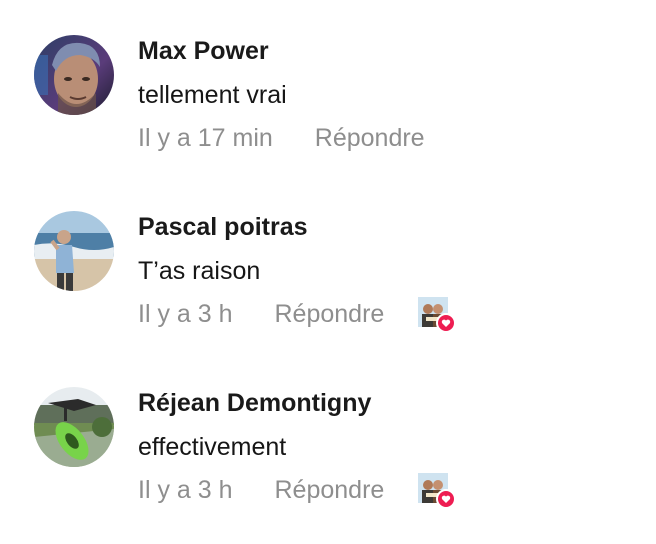 The width and height of the screenshot is (656, 544). What do you see at coordinates (254, 403) in the screenshot?
I see `comment-author: Réjean Demontigny` at bounding box center [254, 403].